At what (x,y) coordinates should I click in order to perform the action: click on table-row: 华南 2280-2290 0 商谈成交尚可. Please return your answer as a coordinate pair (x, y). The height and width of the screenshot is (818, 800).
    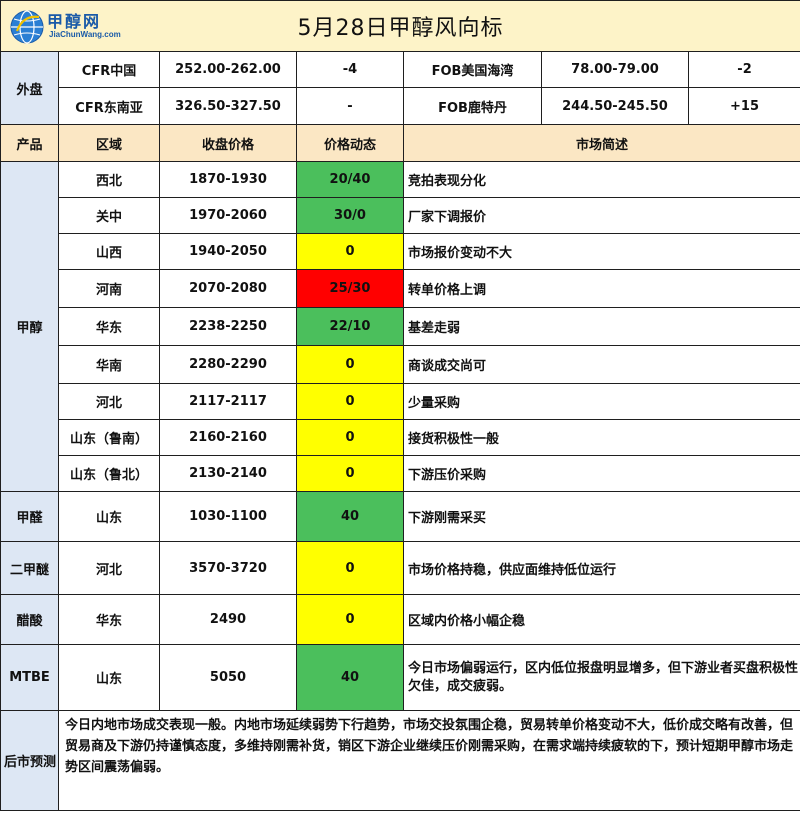
    Looking at the image, I should click on (400, 364).